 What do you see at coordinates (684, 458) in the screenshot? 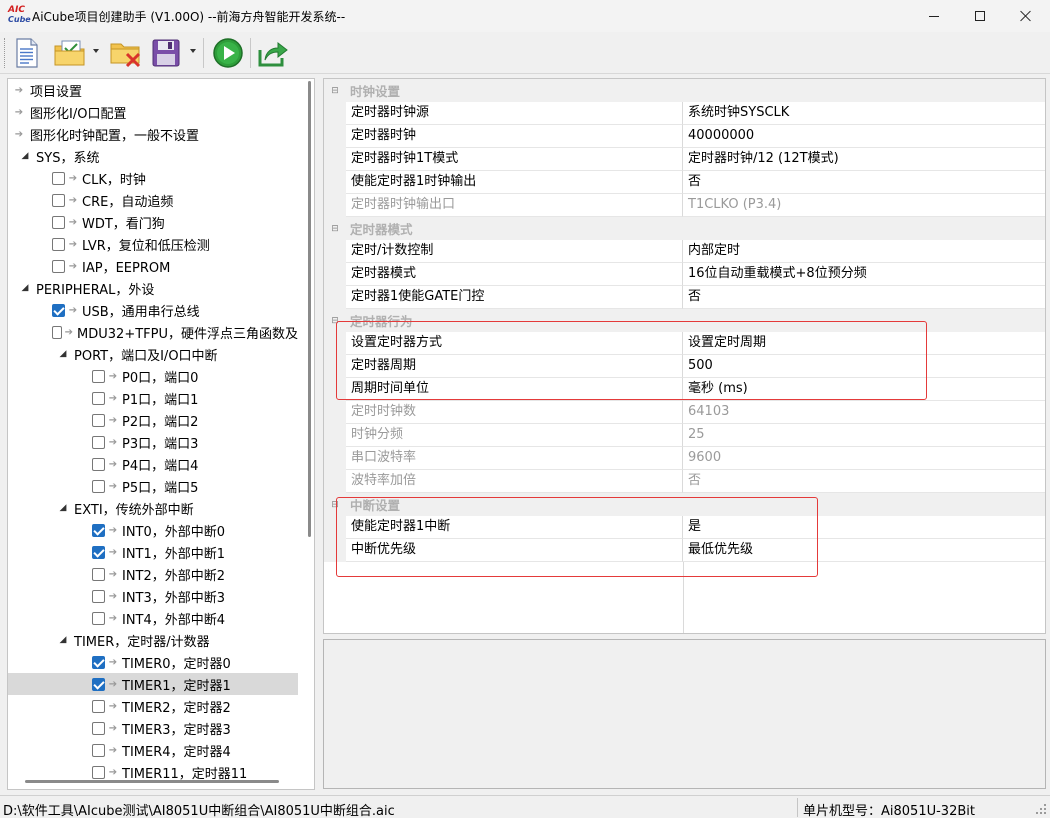
I see `property-row: 串口波特率 9600` at bounding box center [684, 458].